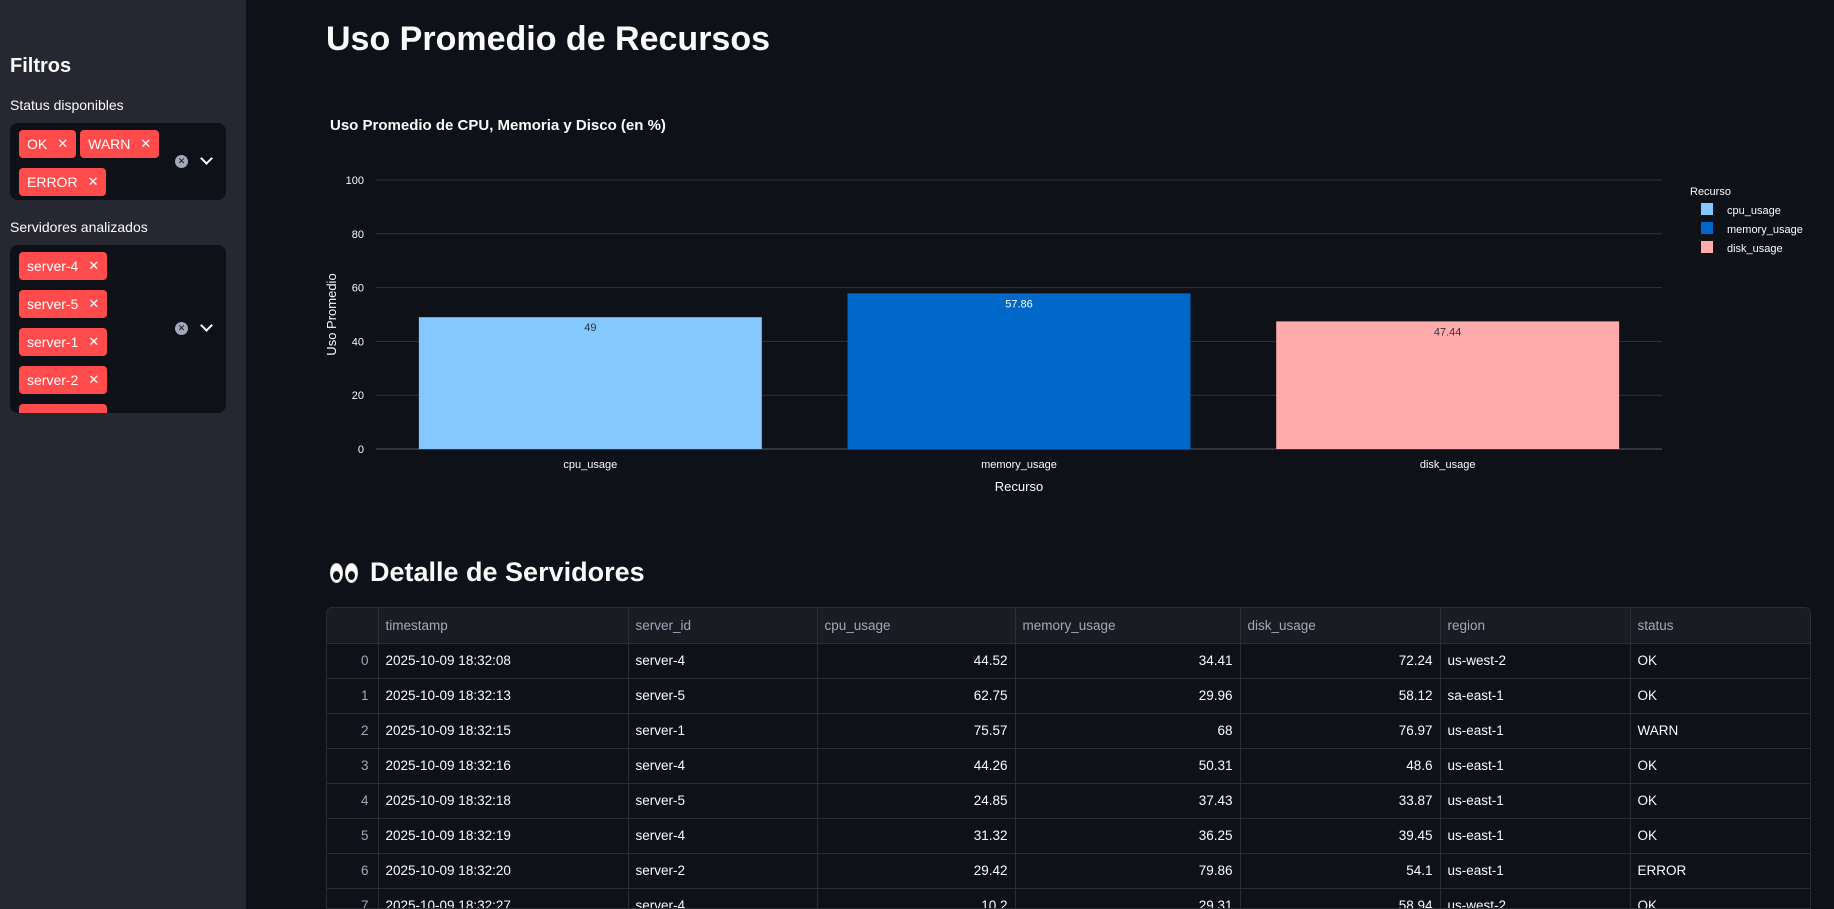  Describe the element at coordinates (353, 626) in the screenshot. I see `column-header` at that location.